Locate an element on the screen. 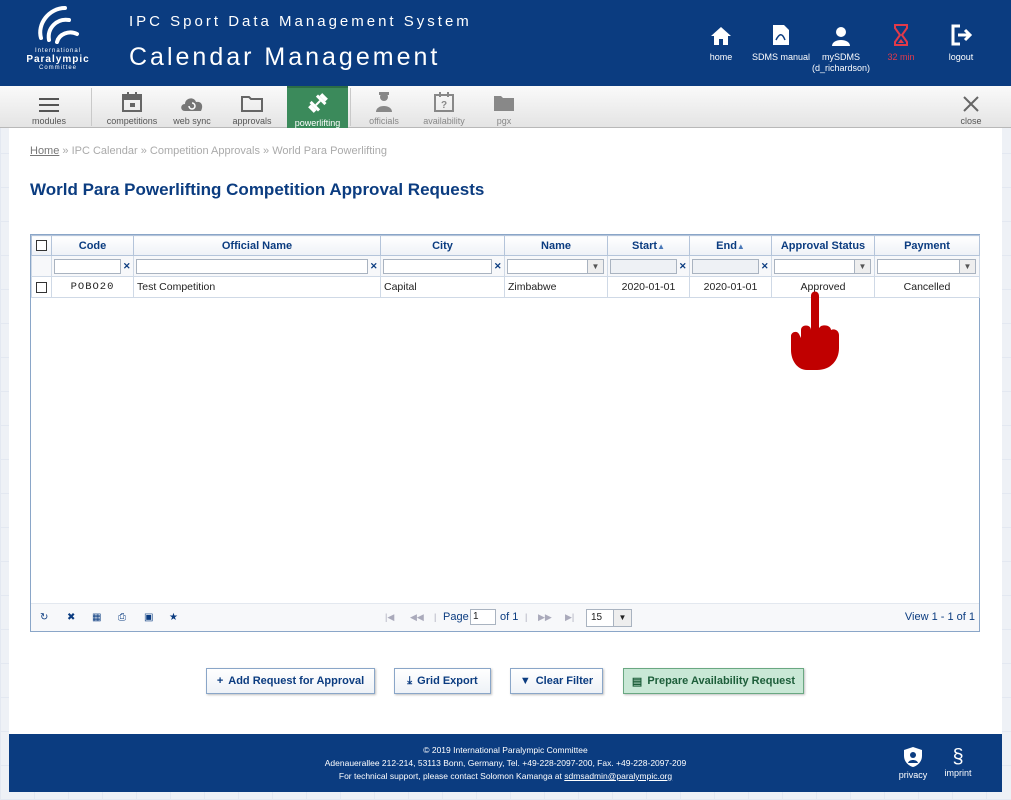  calendar-icon is located at coordinates (132, 99).